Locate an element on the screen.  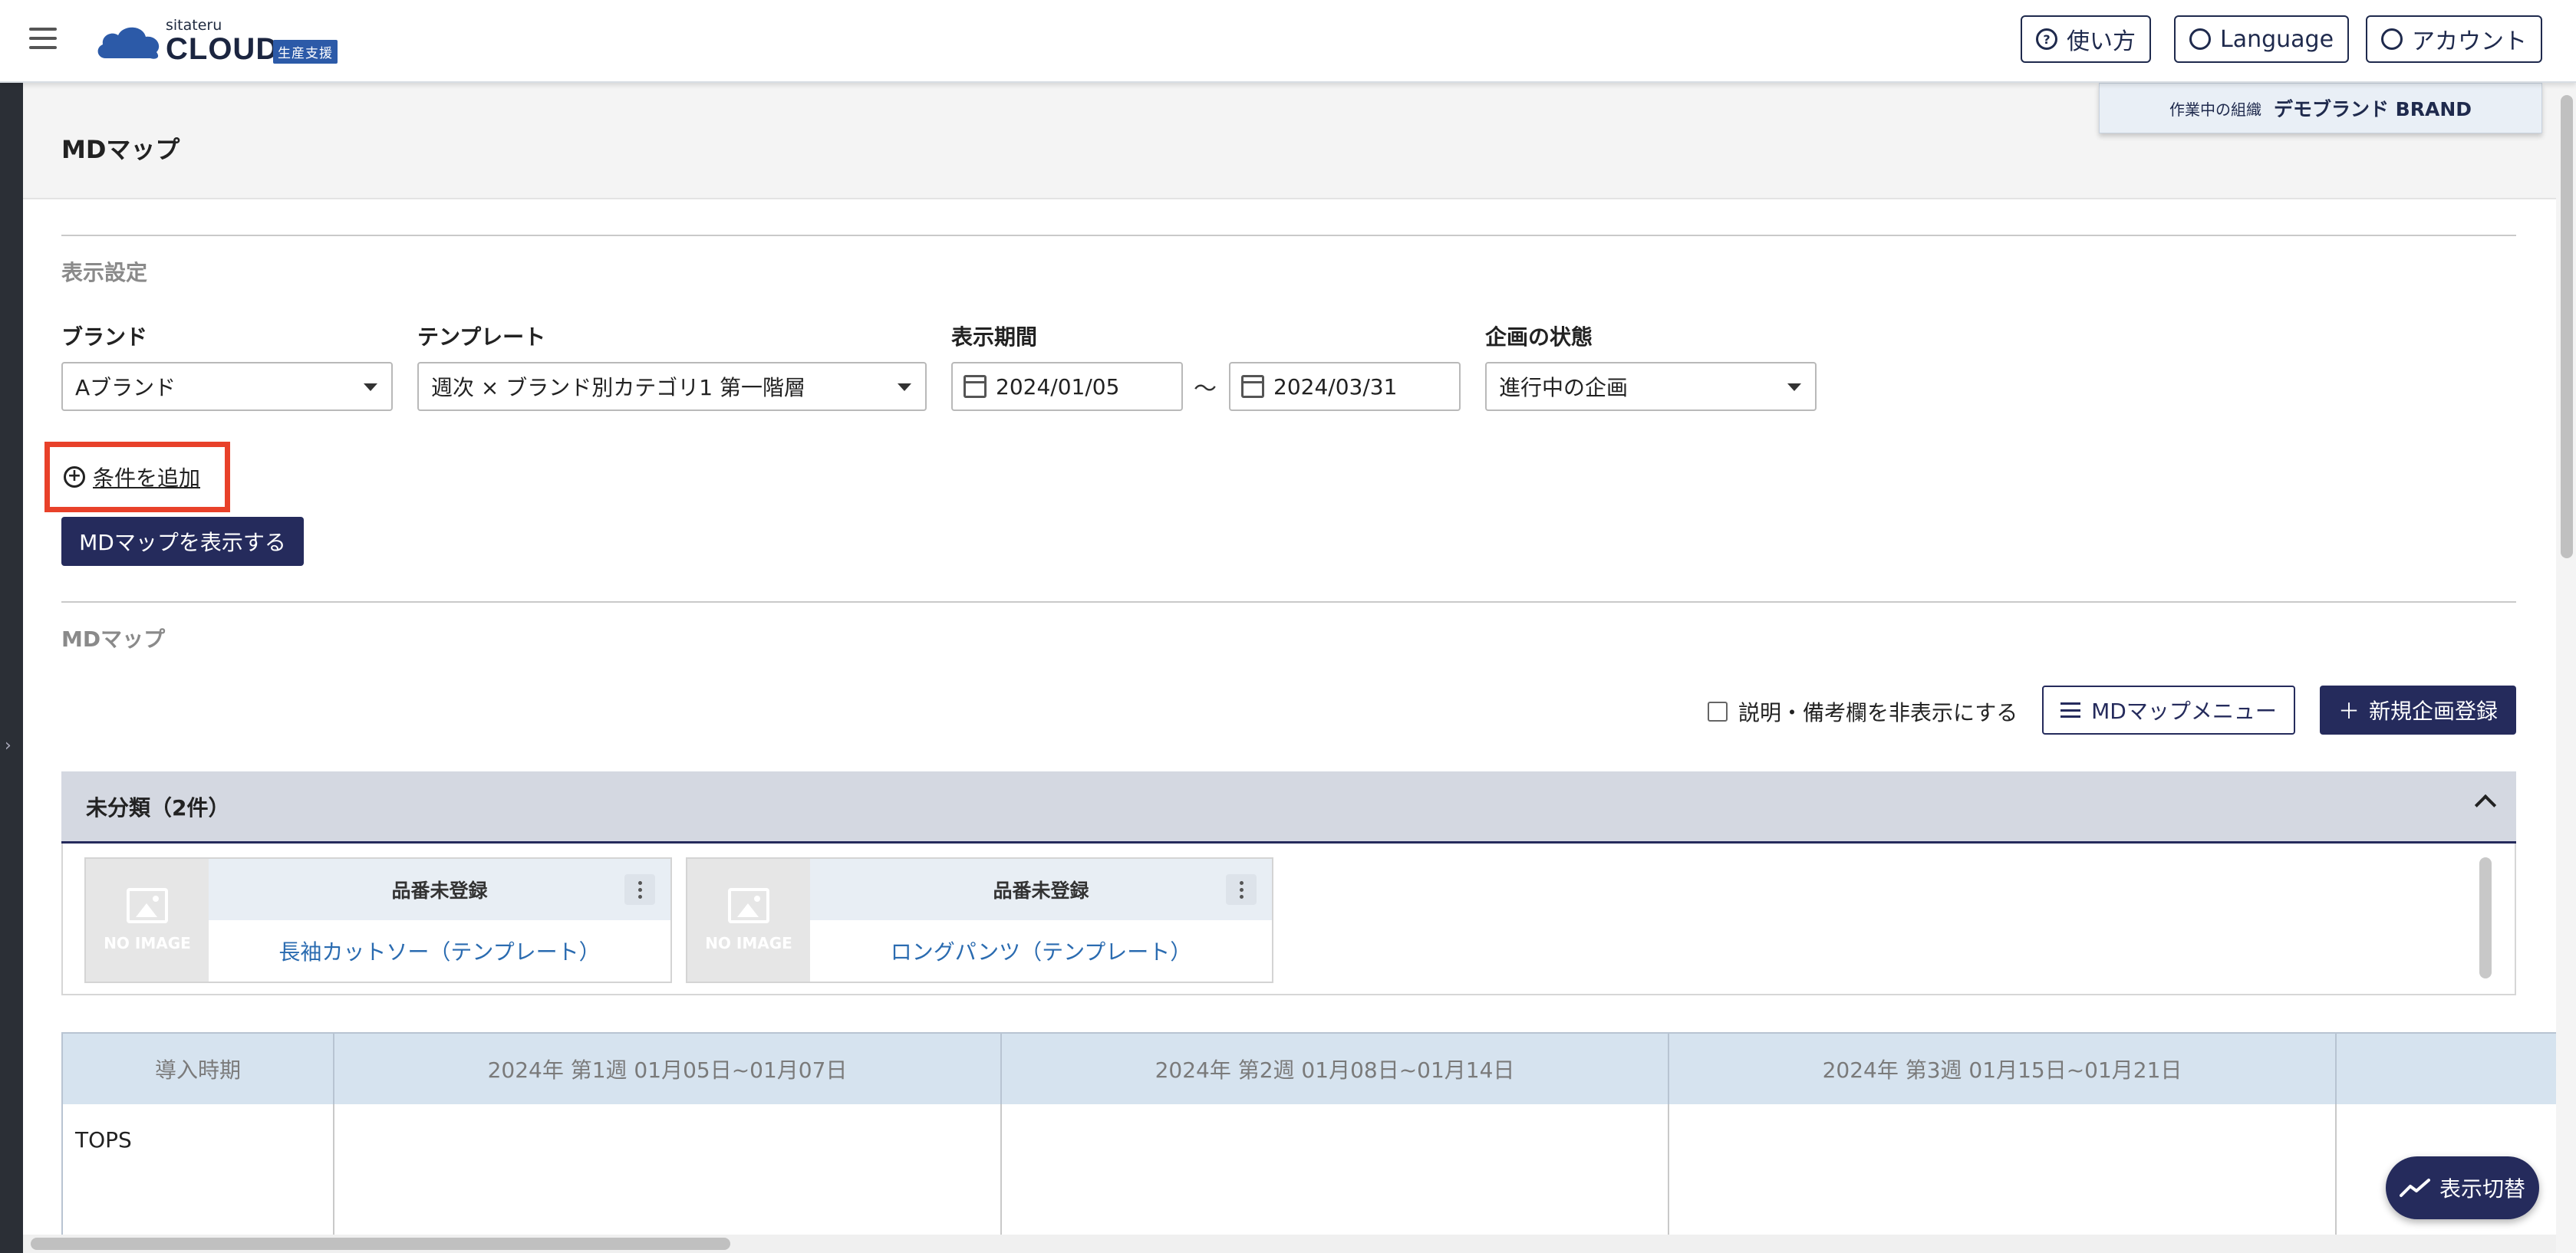
status-select: 進行中の企画 is located at coordinates (1651, 386).